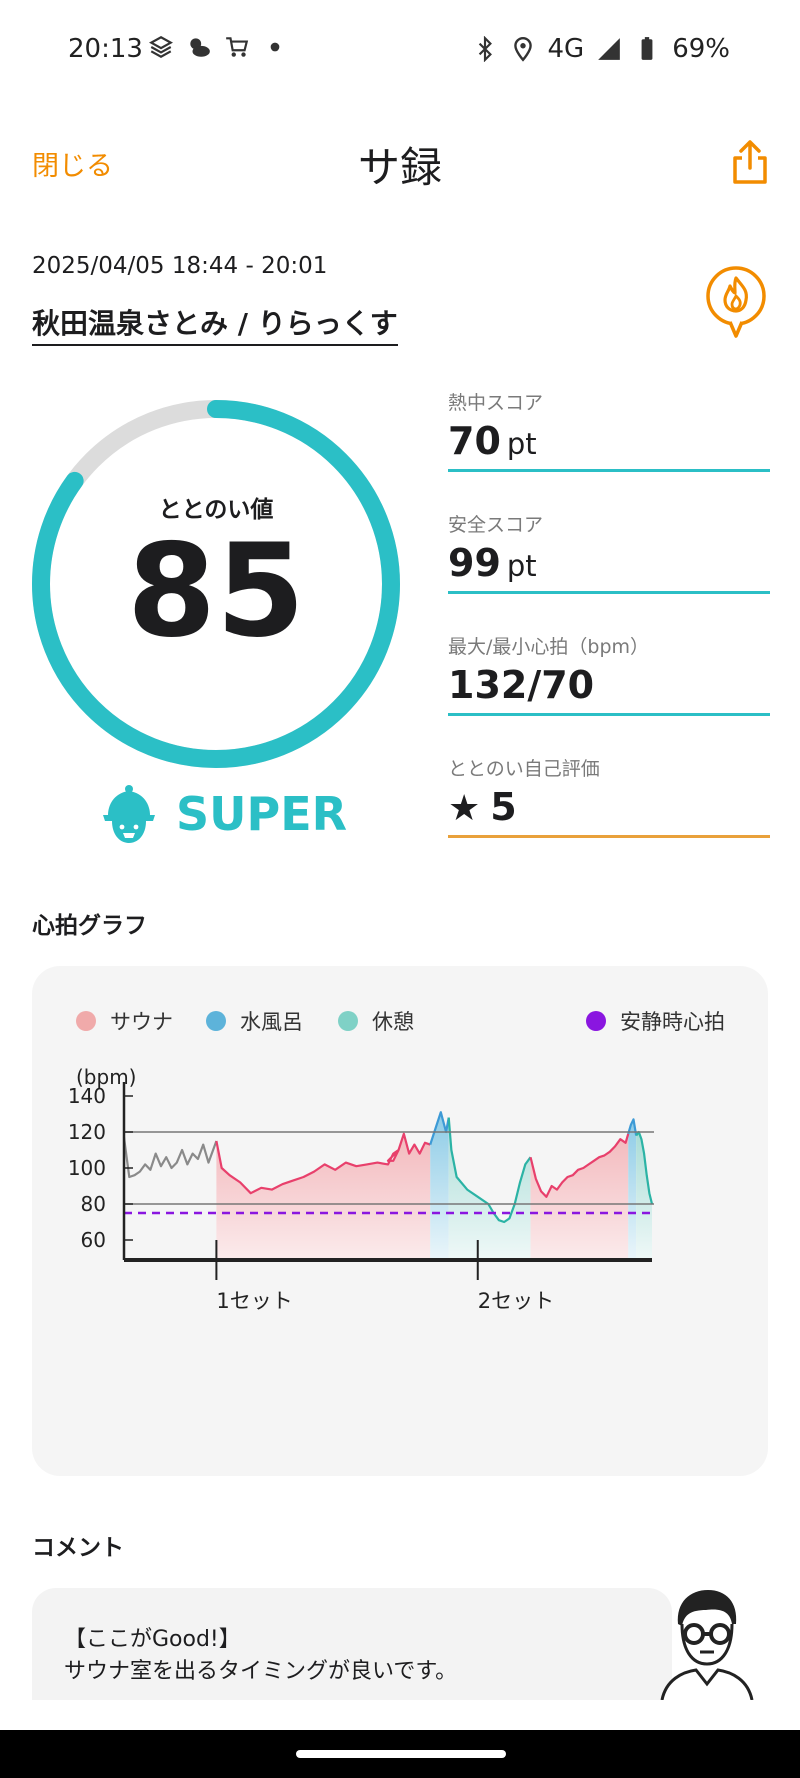 The width and height of the screenshot is (800, 1778). I want to click on star-icon: ★, so click(464, 808).